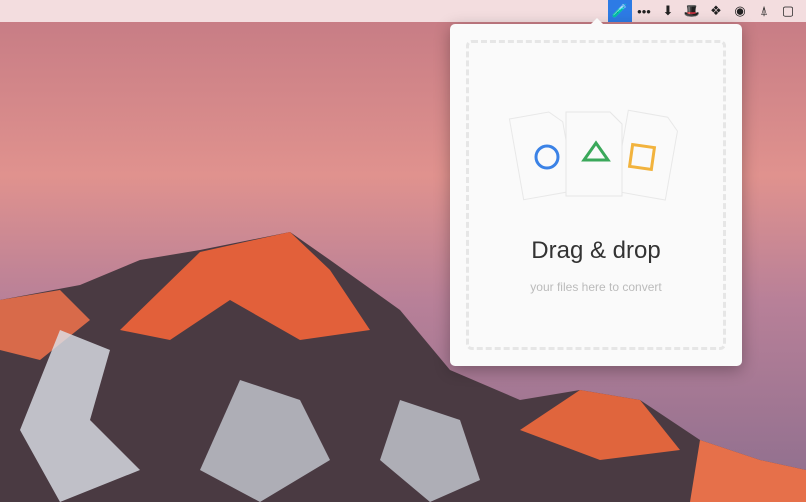 Image resolution: width=806 pixels, height=502 pixels. What do you see at coordinates (596, 250) in the screenshot?
I see `drop-title: Drag & drop` at bounding box center [596, 250].